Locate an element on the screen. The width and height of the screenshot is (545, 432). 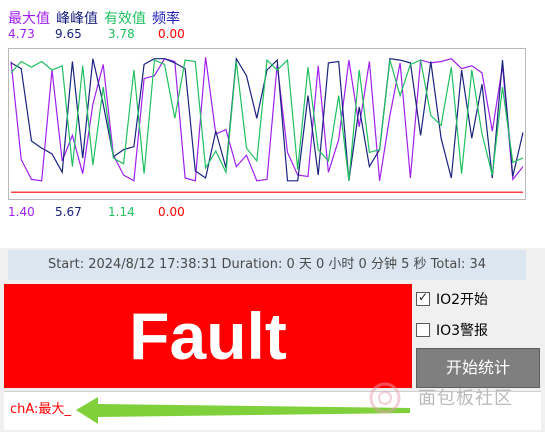
annotation-arrow is located at coordinates (243, 410).